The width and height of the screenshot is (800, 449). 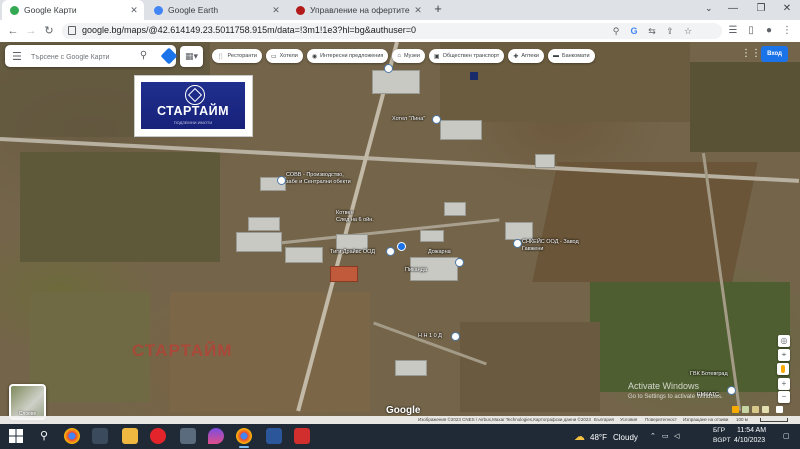 What do you see at coordinates (604, 420) in the screenshot?
I see `country-link: България` at bounding box center [604, 420].